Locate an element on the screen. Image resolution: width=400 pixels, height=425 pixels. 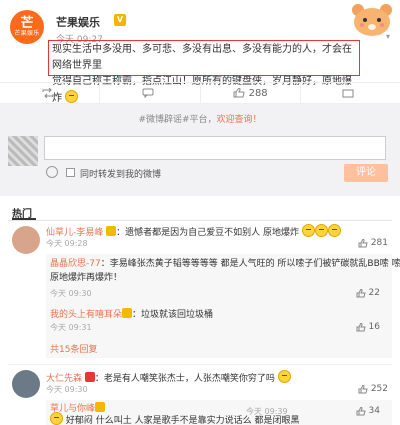
reply-time: 今天 09:39 is located at coordinates (267, 411).